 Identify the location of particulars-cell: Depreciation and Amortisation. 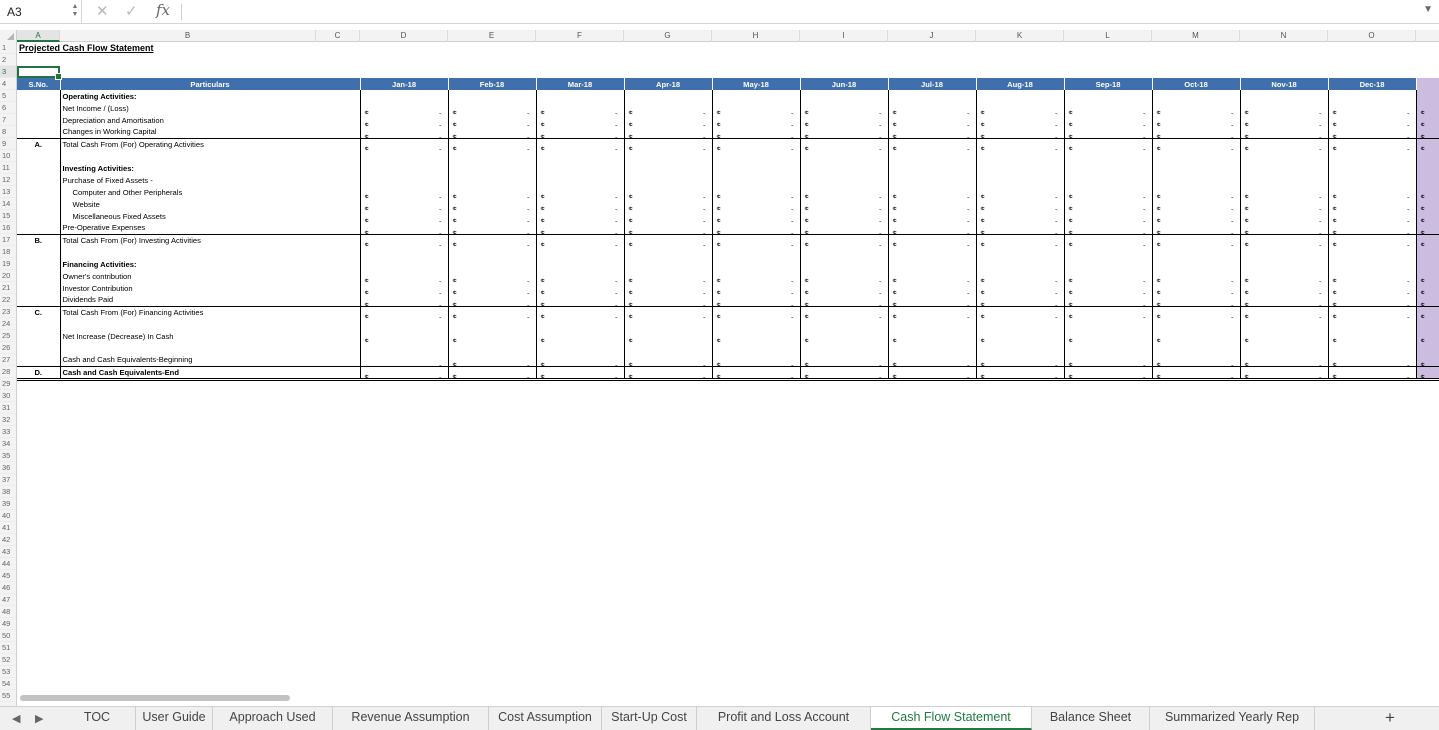
(210, 120).